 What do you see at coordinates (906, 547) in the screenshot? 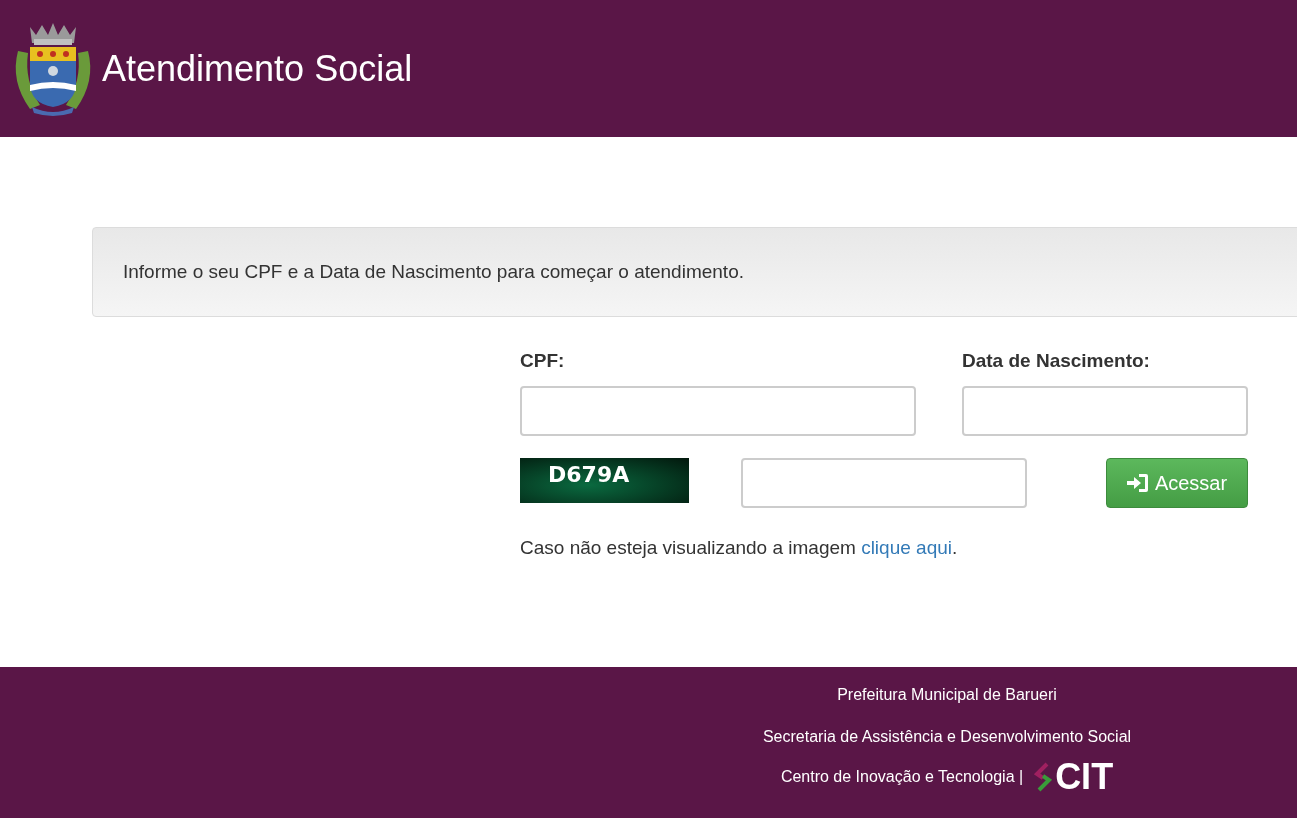
I see `reload-link: clique aqui` at bounding box center [906, 547].